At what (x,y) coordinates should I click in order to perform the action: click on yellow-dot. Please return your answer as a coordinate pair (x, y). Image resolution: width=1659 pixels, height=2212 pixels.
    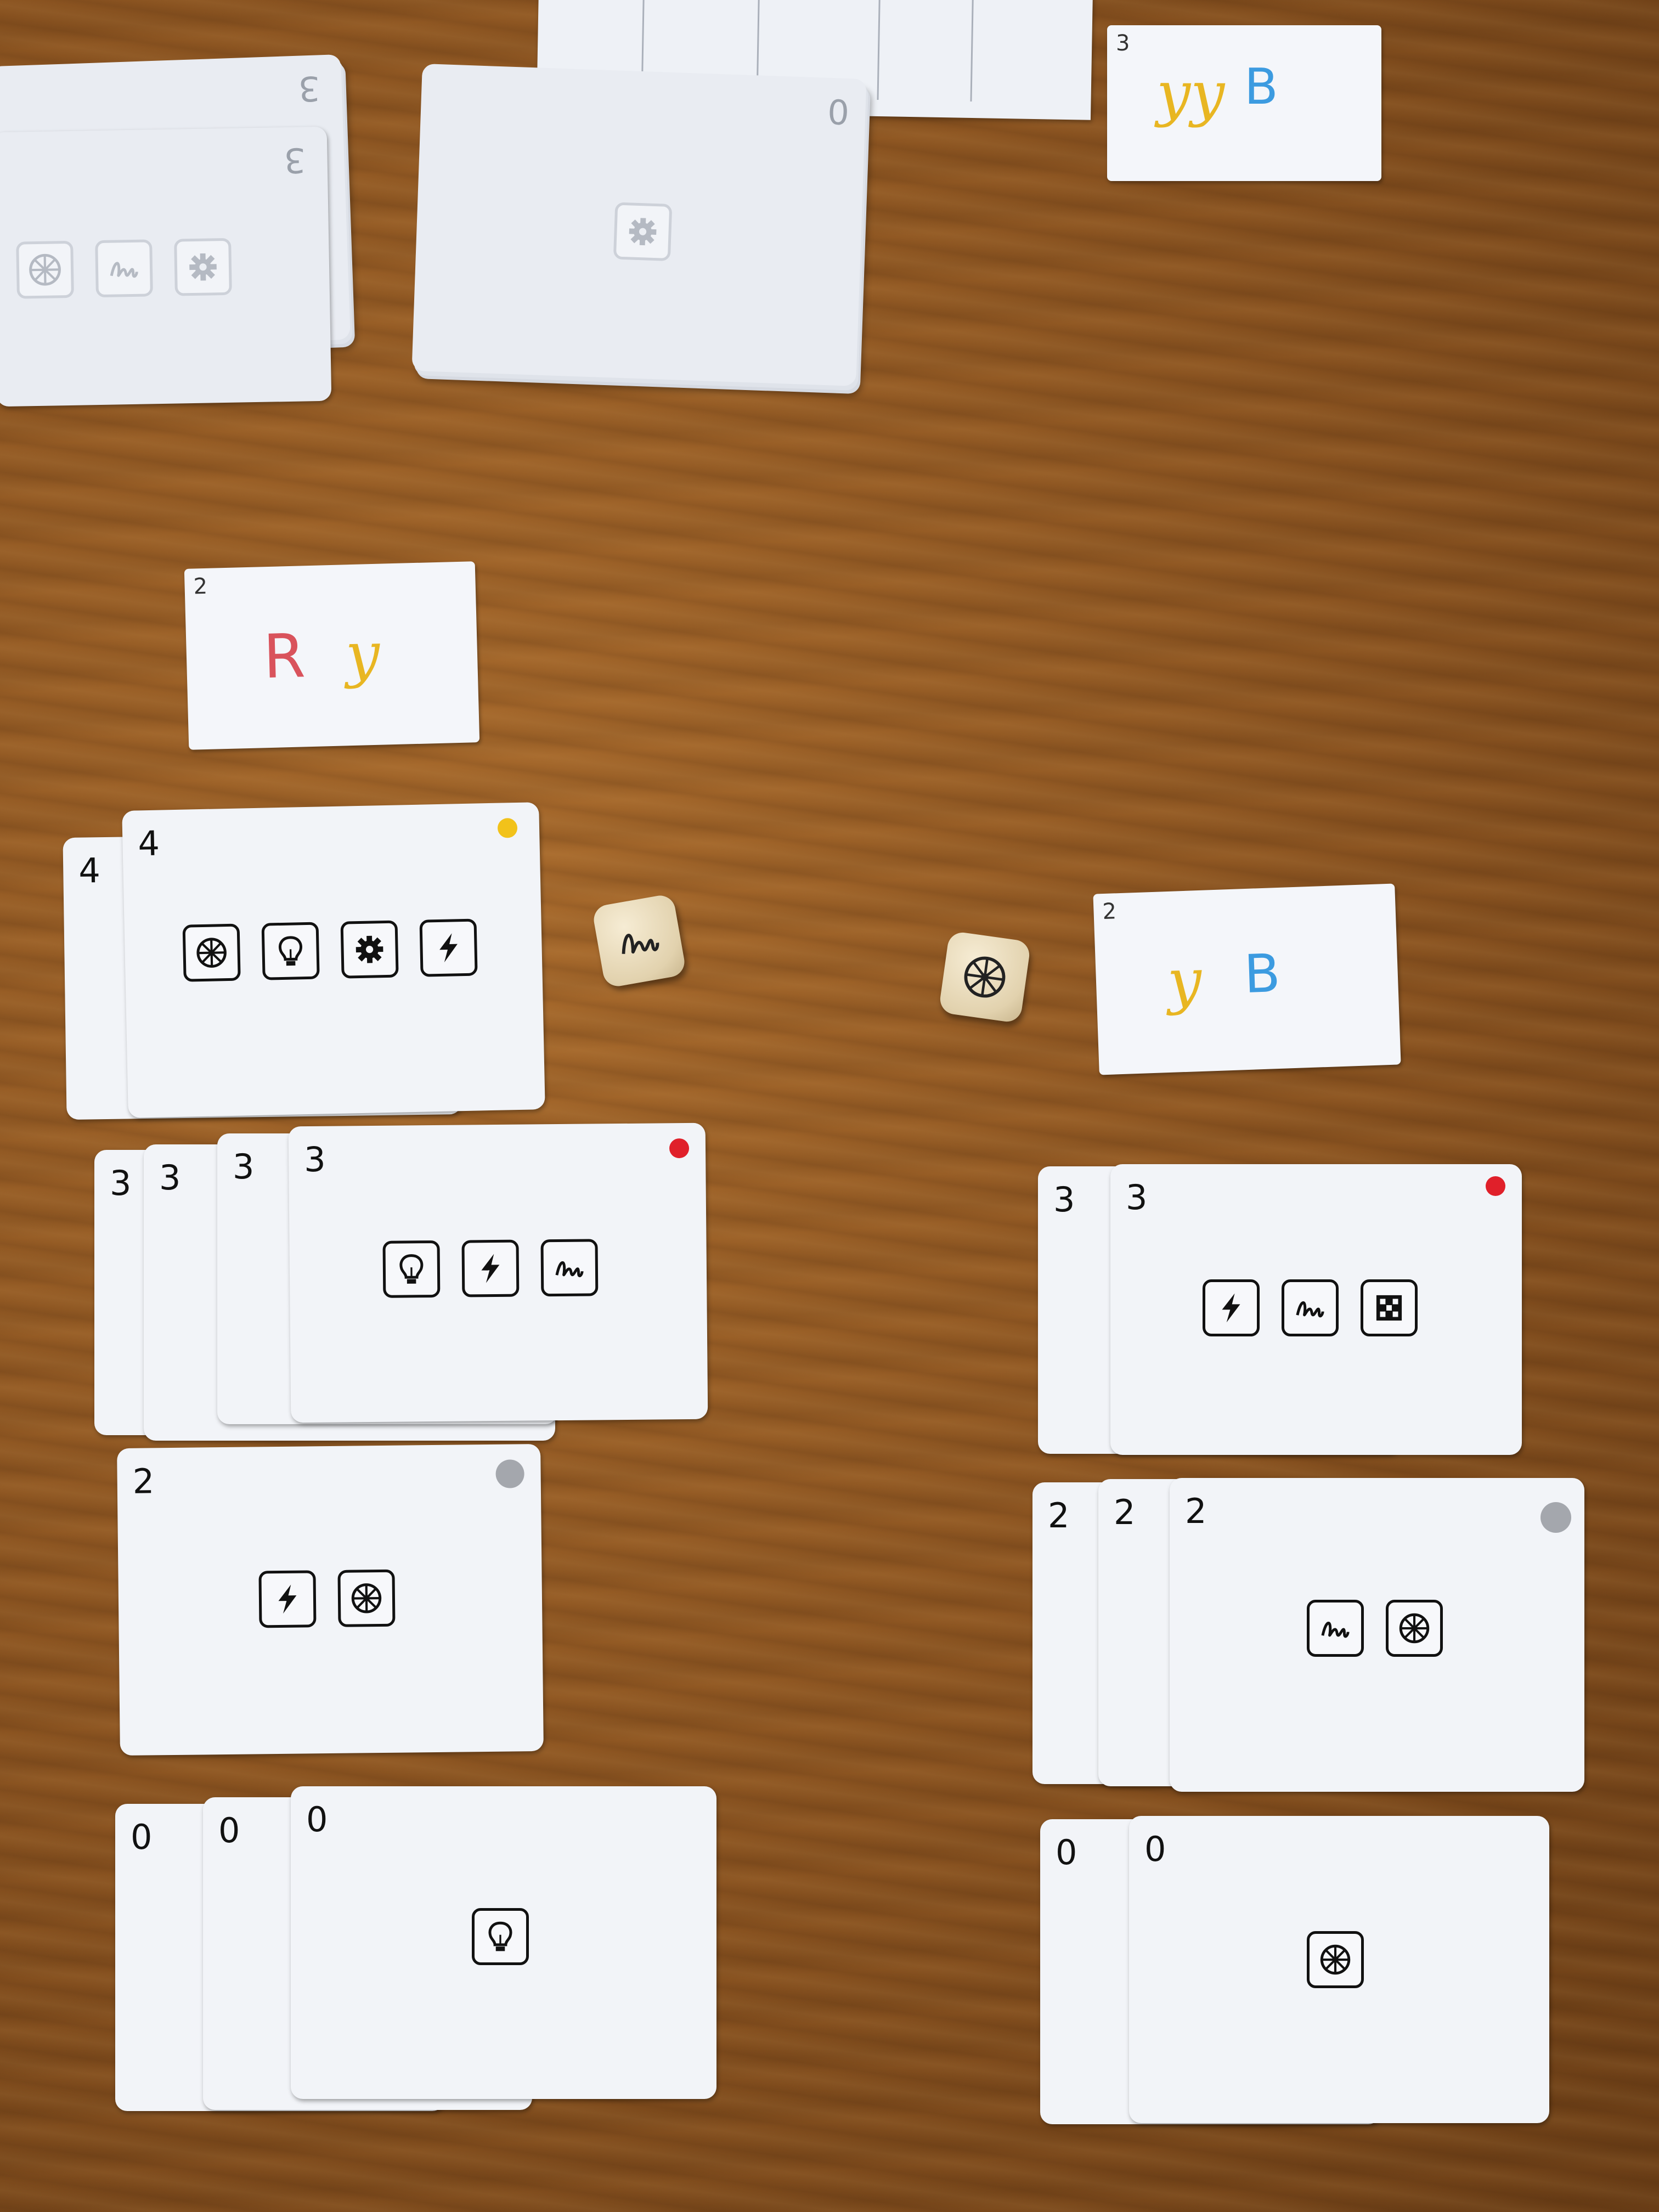
    Looking at the image, I should click on (508, 828).